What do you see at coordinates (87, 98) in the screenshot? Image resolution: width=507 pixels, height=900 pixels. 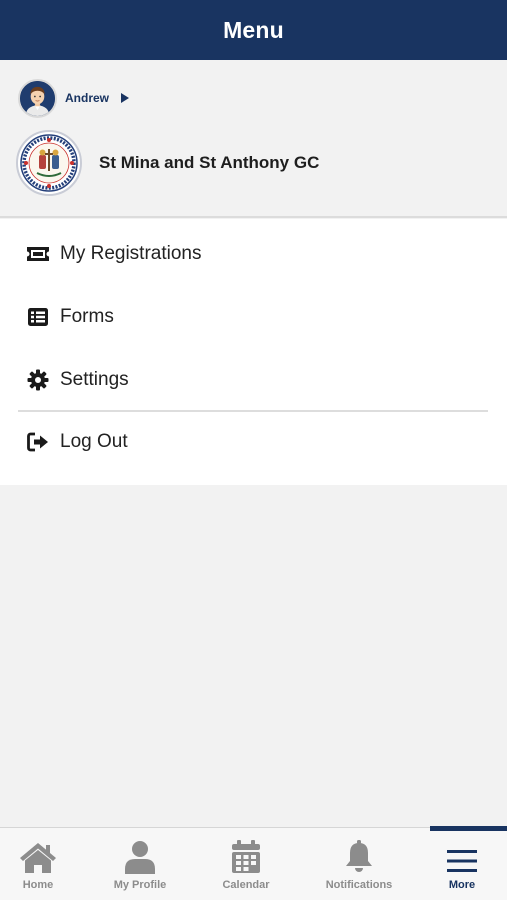 I see `user-name: Andrew` at bounding box center [87, 98].